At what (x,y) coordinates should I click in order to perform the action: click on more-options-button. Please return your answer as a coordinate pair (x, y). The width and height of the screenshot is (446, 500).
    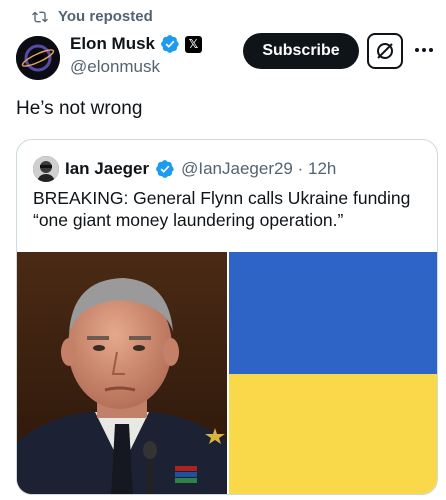
    Looking at the image, I should click on (424, 50).